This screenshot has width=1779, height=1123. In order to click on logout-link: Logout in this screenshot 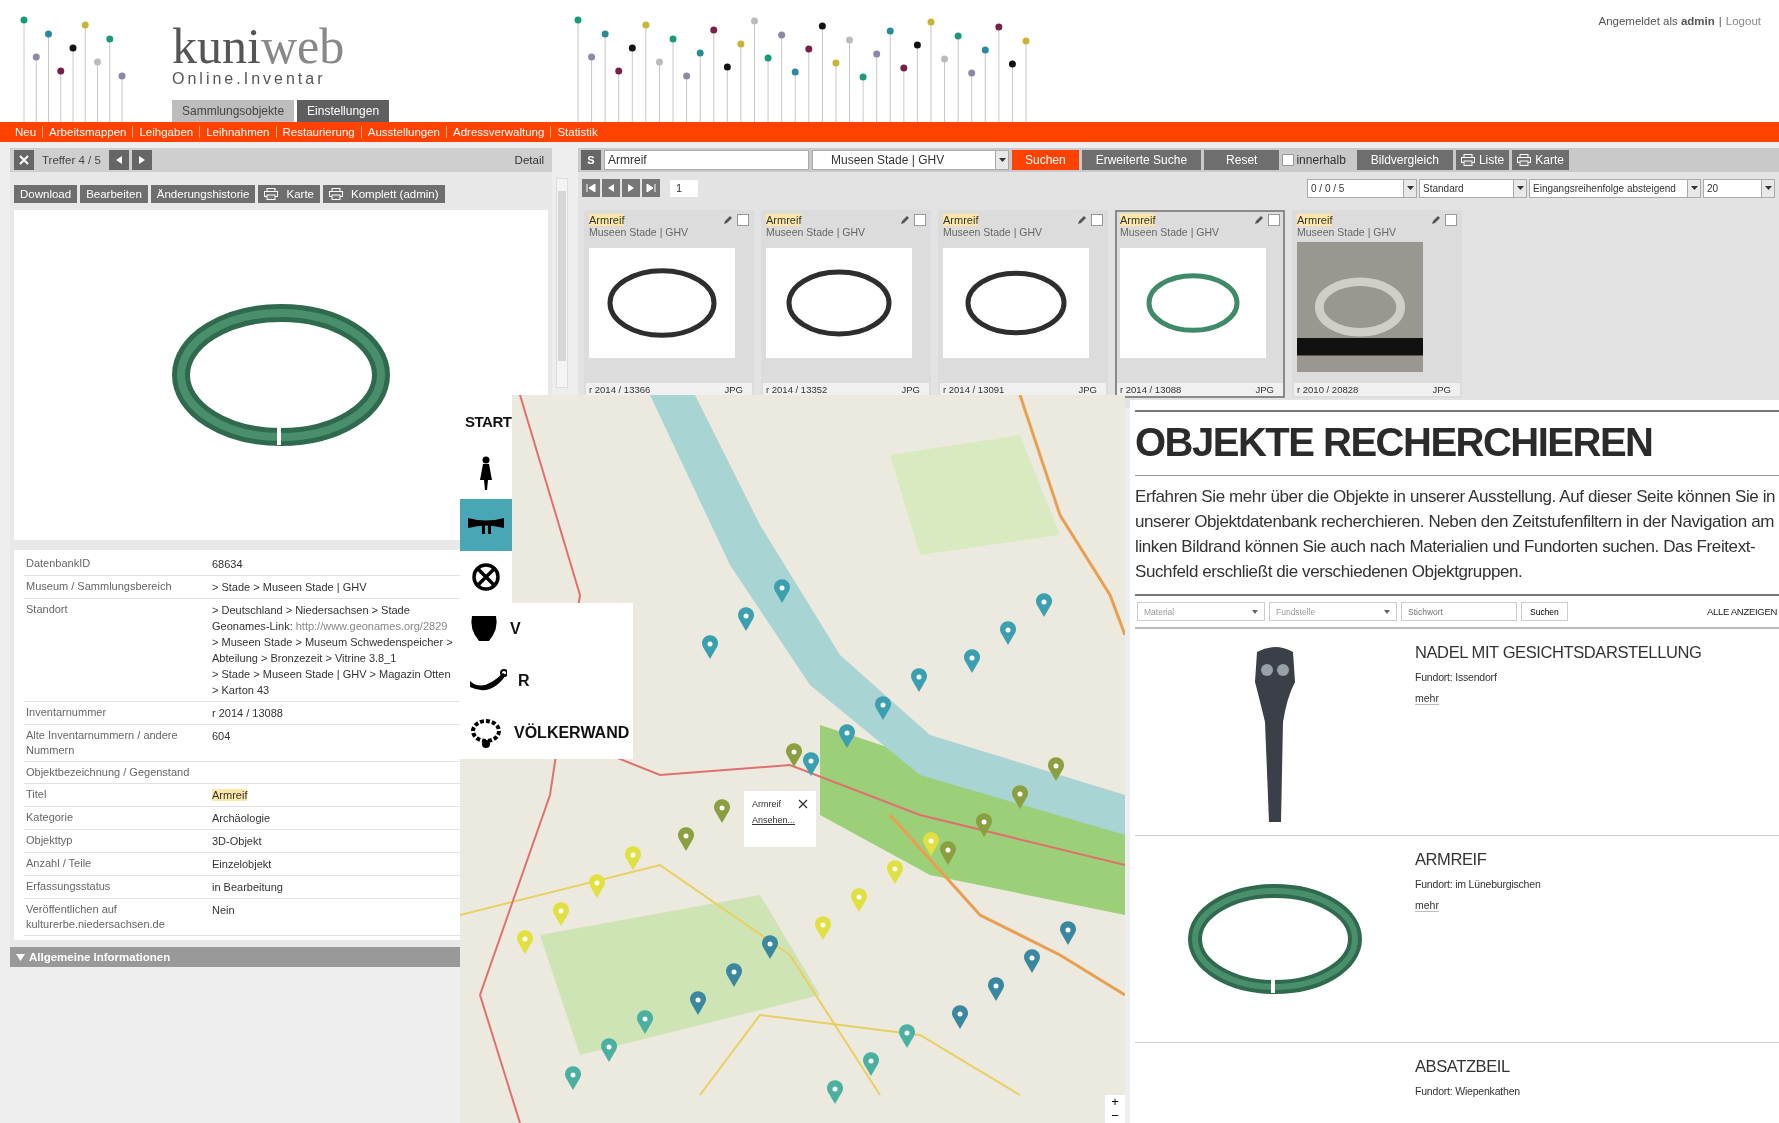, I will do `click(1743, 21)`.